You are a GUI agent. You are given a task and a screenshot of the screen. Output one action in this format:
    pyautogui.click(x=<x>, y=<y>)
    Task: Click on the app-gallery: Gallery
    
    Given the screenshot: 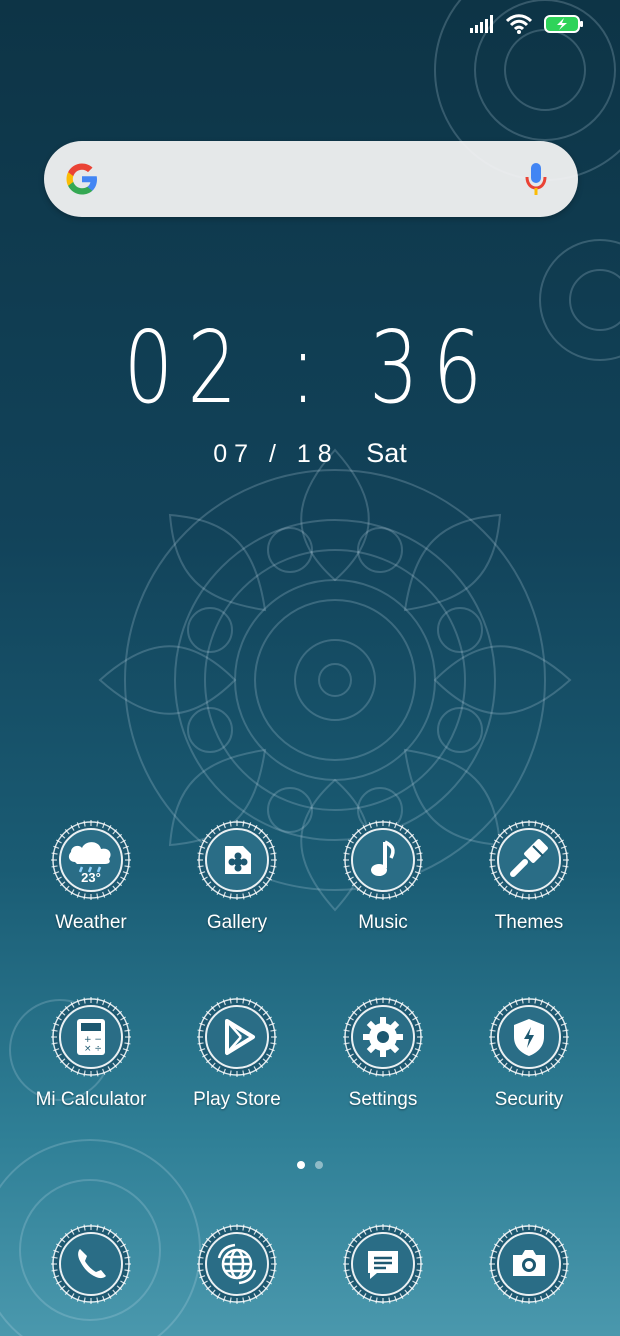 What is the action you would take?
    pyautogui.click(x=237, y=876)
    